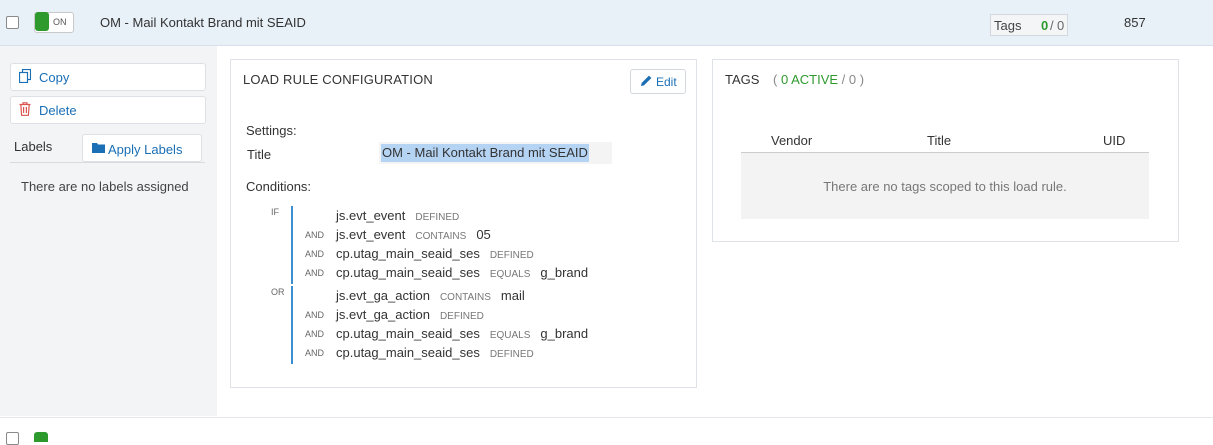  What do you see at coordinates (853, 79) in the screenshot?
I see `tags-total-summary: / 0 )` at bounding box center [853, 79].